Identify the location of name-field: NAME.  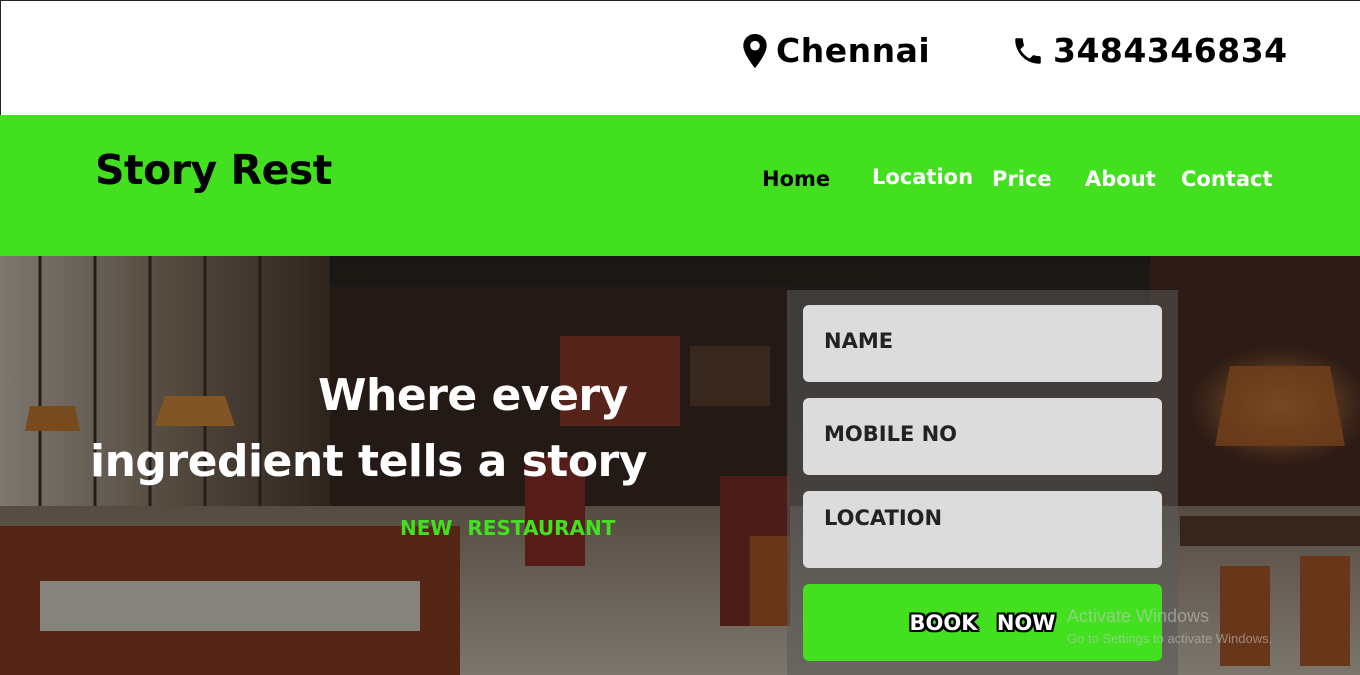
(982, 343).